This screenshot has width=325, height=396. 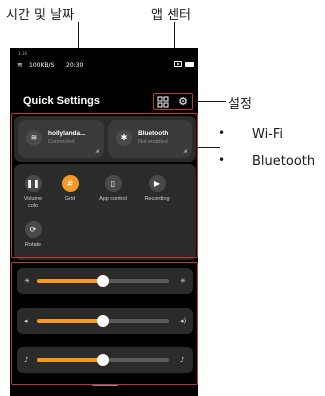 What do you see at coordinates (40, 15) in the screenshot?
I see `annotation-time-date: 시간 및 날짜` at bounding box center [40, 15].